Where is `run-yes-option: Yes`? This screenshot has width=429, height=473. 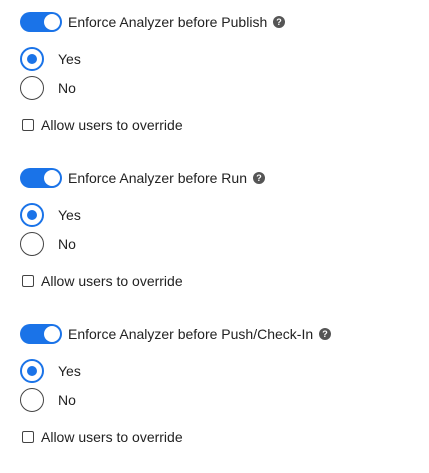
run-yes-option: Yes is located at coordinates (50, 215).